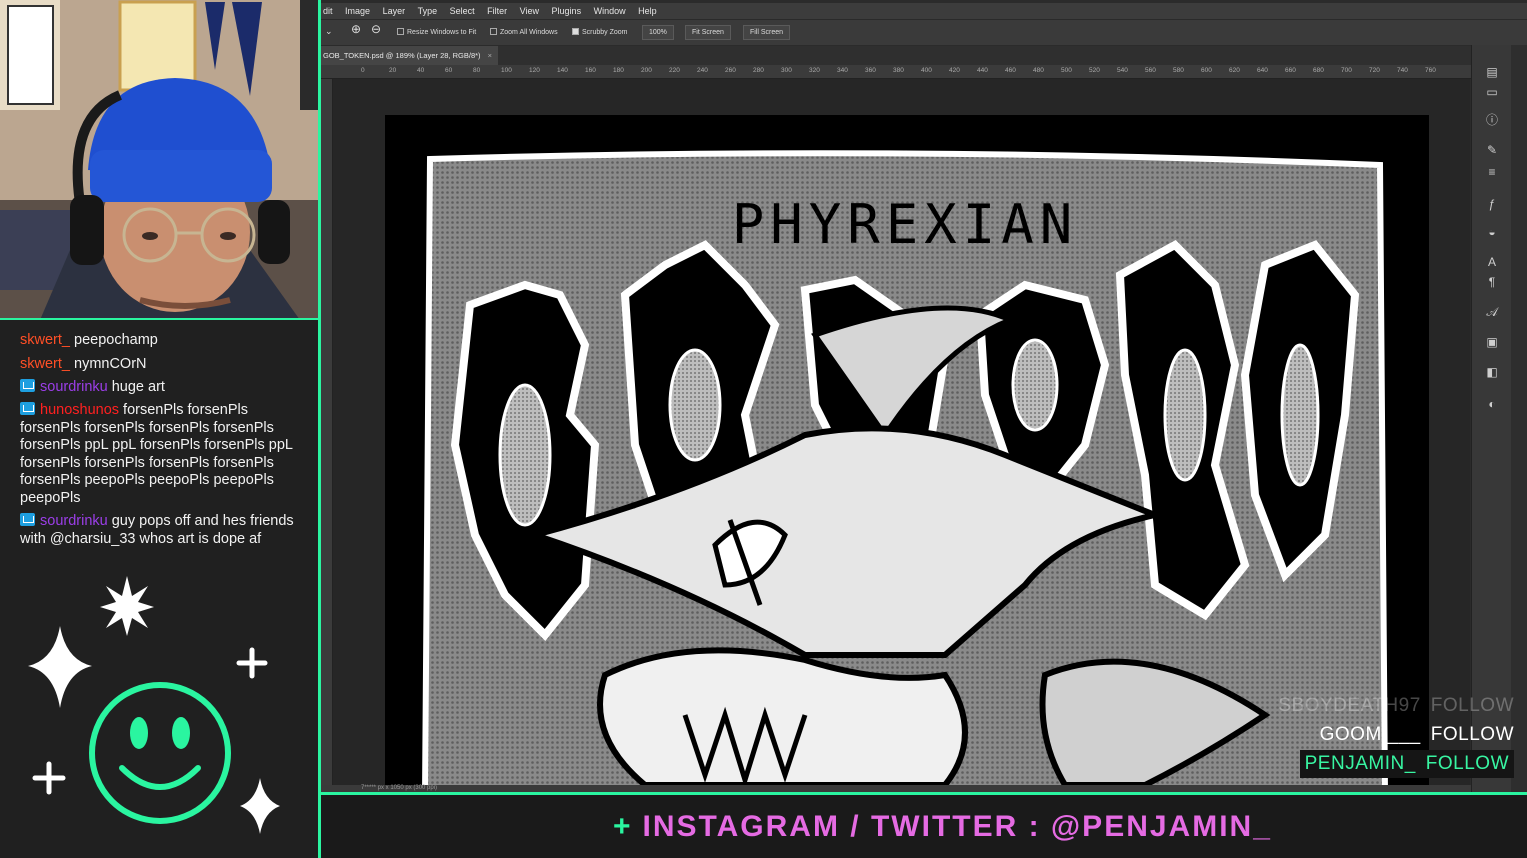 This screenshot has width=1527, height=858. What do you see at coordinates (1360, 763) in the screenshot?
I see `follower-name: PENJAMIN_` at bounding box center [1360, 763].